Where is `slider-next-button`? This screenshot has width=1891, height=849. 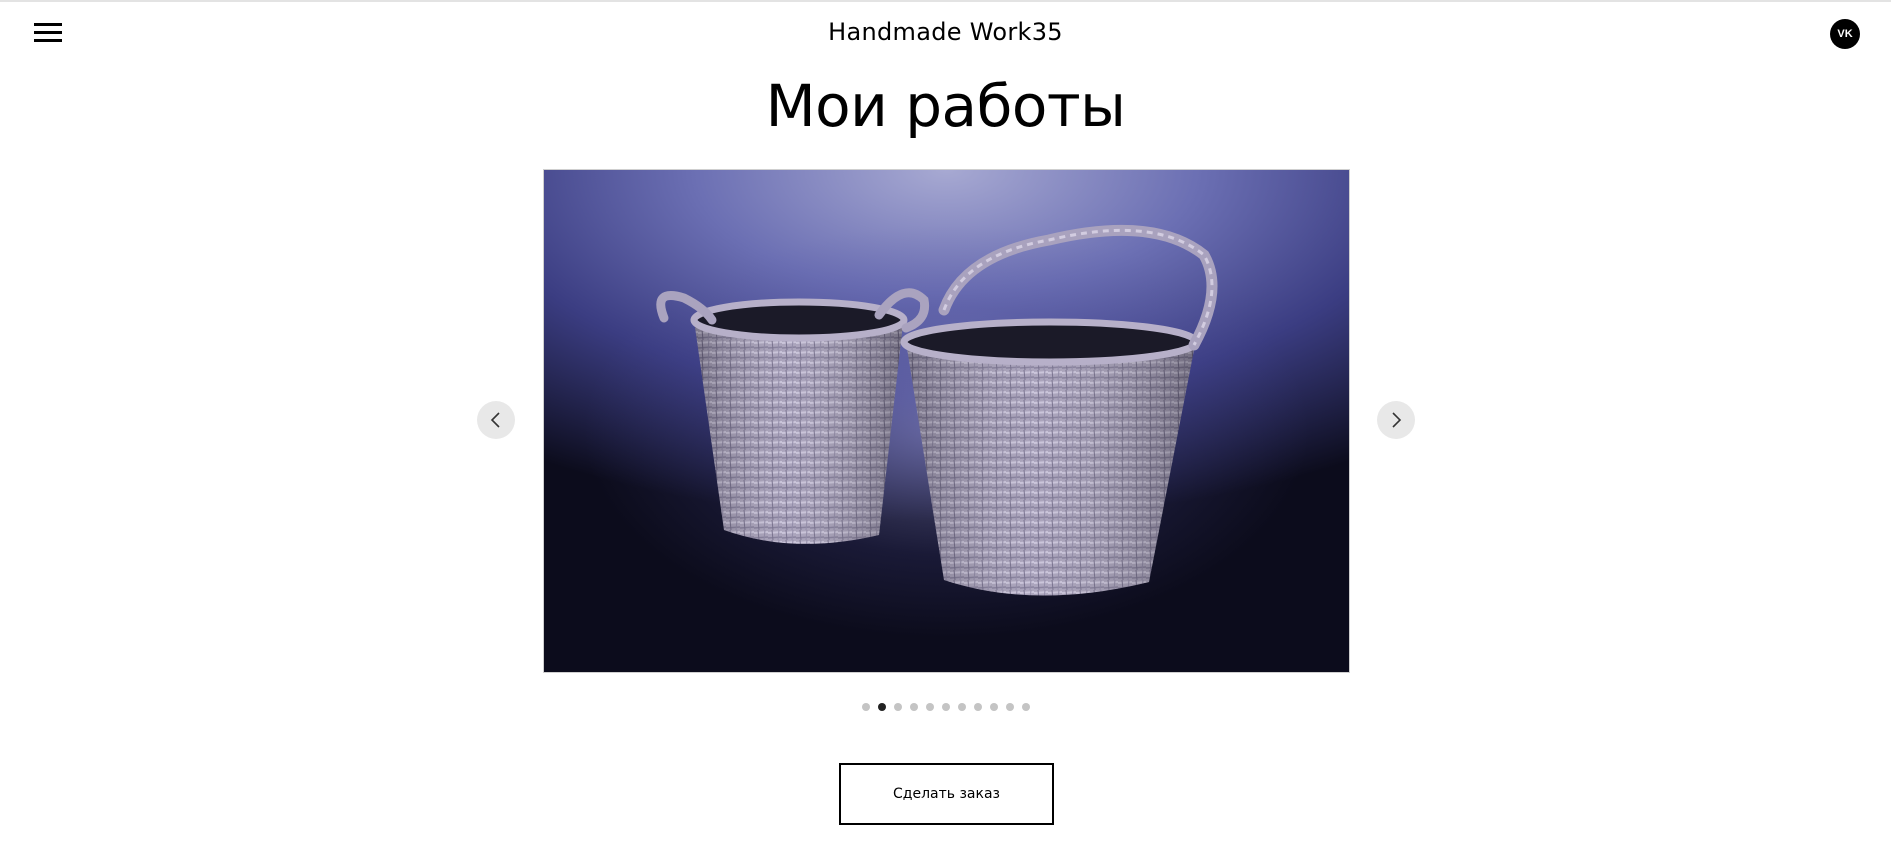
slider-next-button is located at coordinates (1396, 420).